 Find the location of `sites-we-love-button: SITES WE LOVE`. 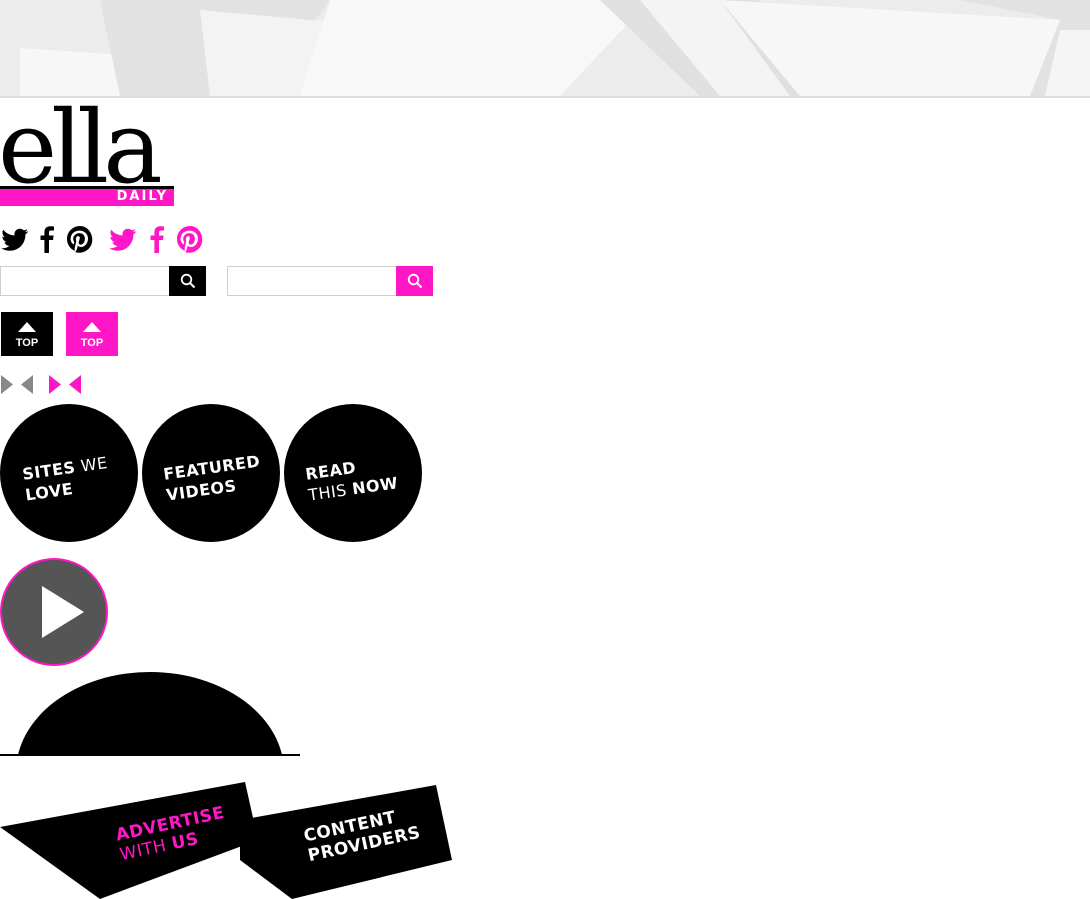

sites-we-love-button: SITES WE LOVE is located at coordinates (69, 473).